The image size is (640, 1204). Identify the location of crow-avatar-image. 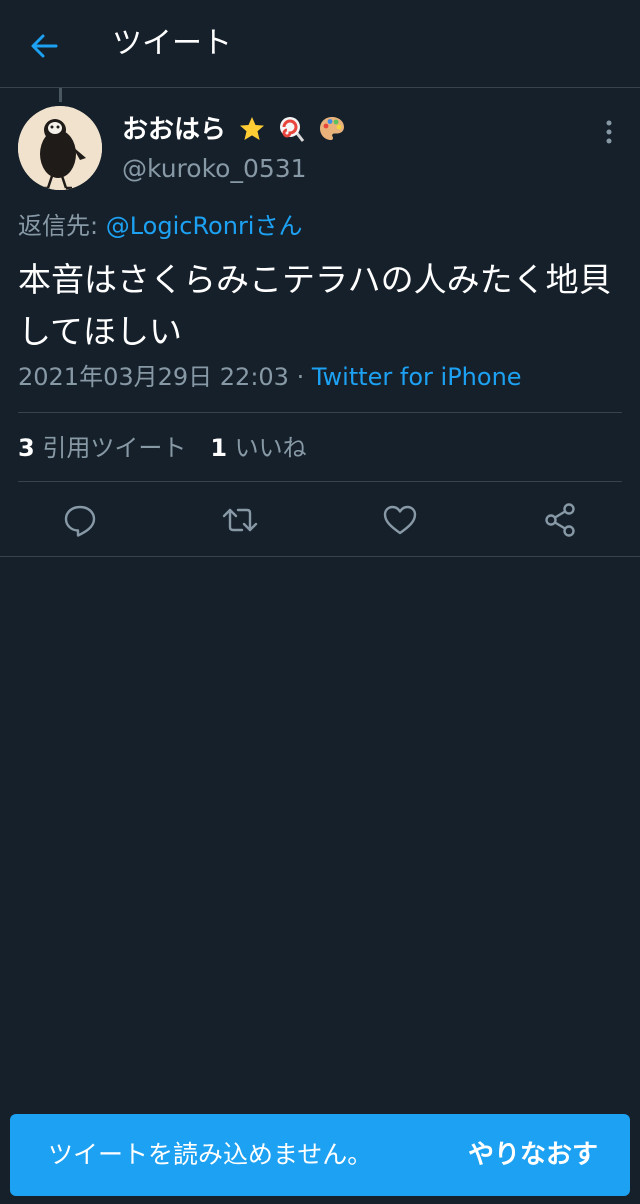
(60, 148).